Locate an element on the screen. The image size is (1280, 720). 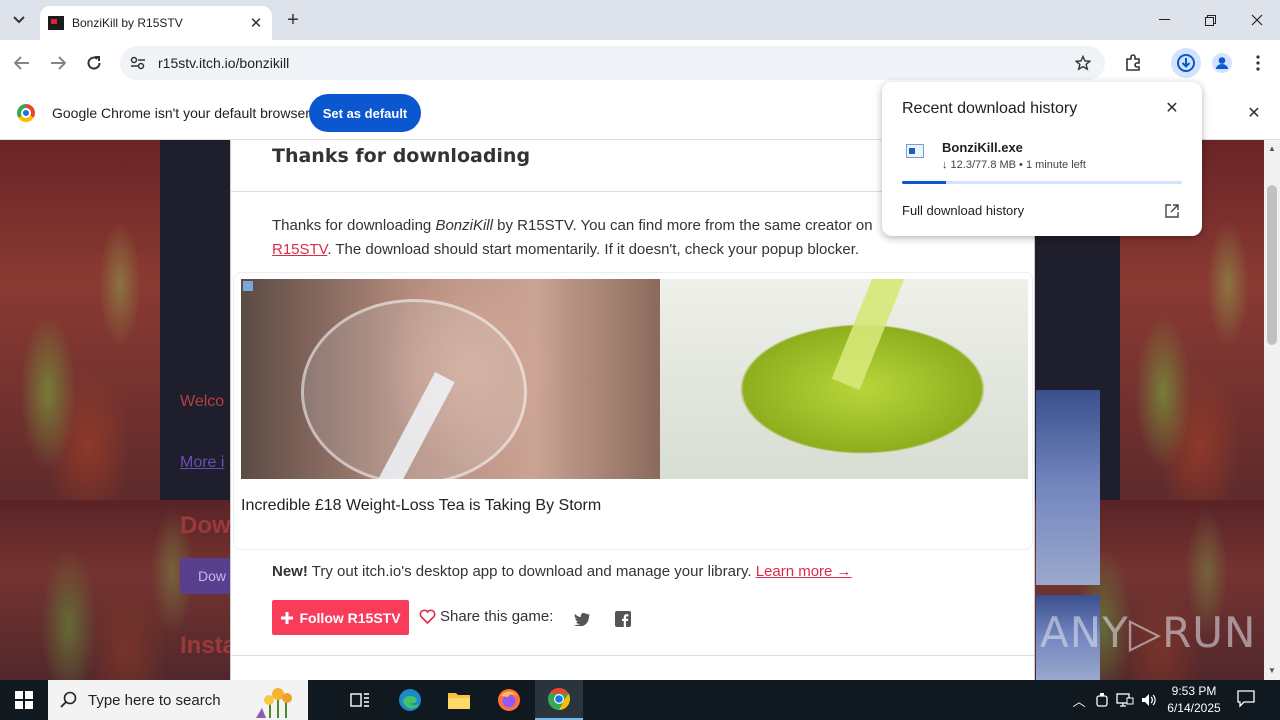
ad-image-drinking is located at coordinates (450, 379).